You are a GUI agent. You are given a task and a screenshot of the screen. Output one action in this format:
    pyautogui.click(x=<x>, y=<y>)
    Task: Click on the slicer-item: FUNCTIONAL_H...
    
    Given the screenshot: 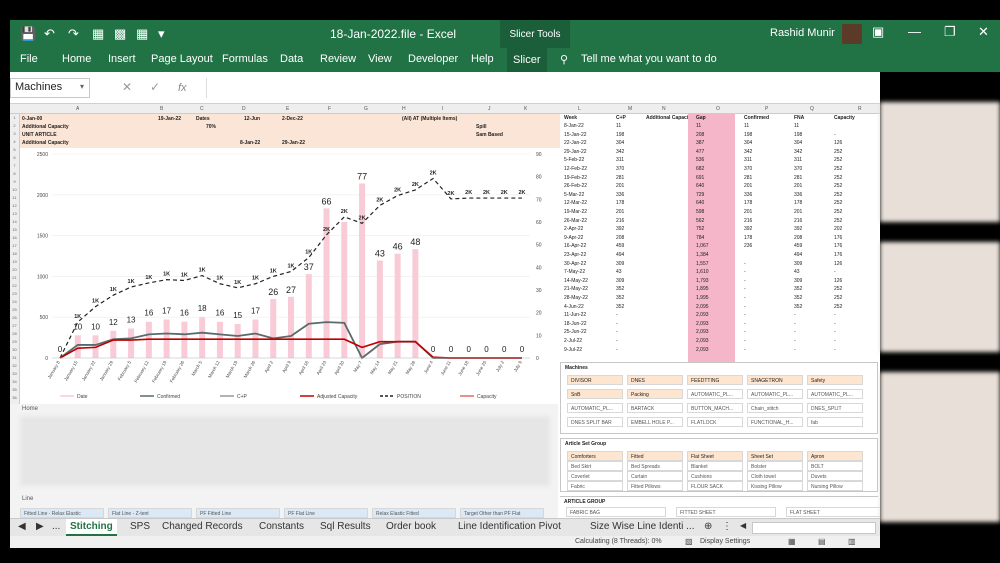 What is the action you would take?
    pyautogui.click(x=775, y=422)
    